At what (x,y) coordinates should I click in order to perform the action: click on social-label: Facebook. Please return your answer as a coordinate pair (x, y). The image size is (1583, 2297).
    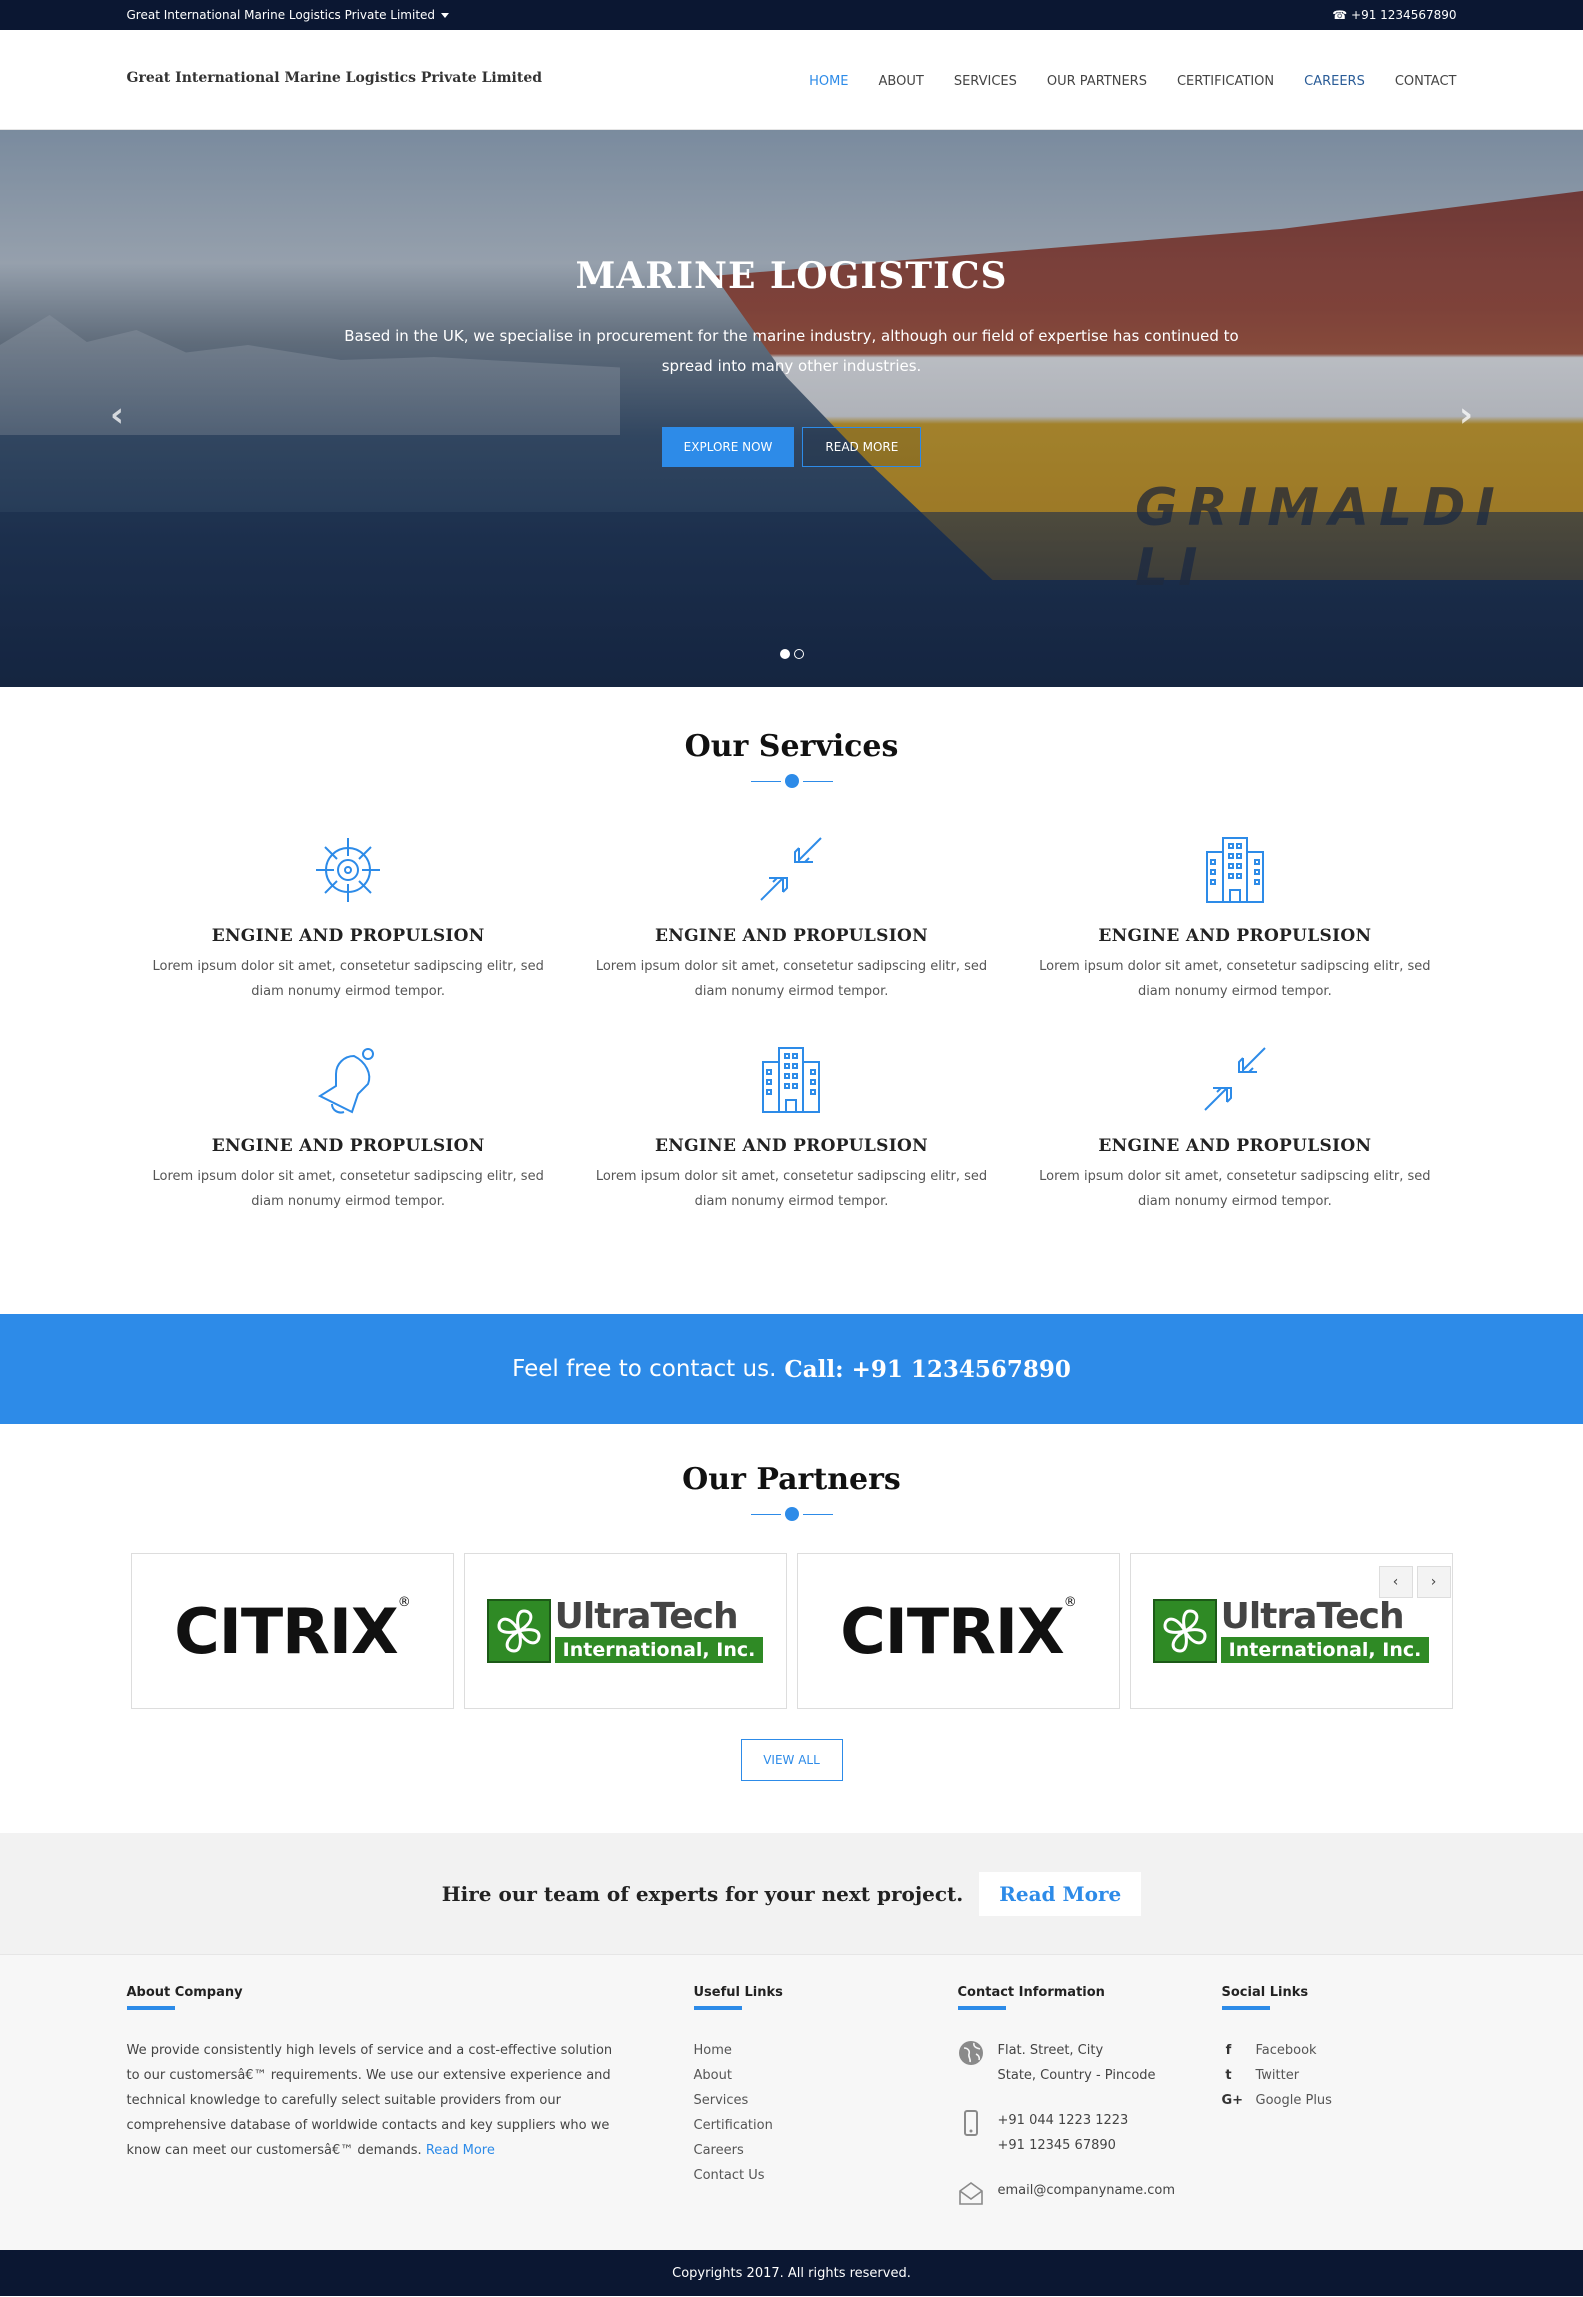
    Looking at the image, I should click on (1286, 2050).